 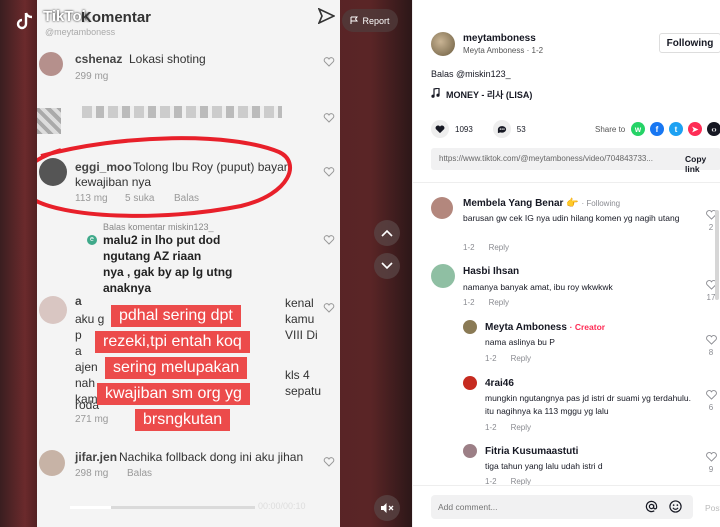 What do you see at coordinates (85, 383) in the screenshot?
I see `comment-text: nah` at bounding box center [85, 383].